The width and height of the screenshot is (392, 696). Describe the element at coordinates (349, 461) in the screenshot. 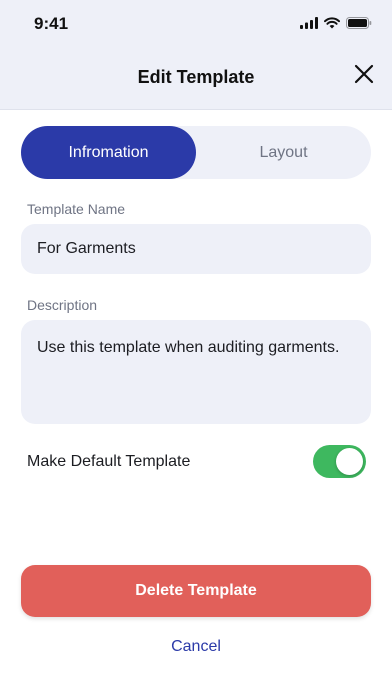

I see `toggle-knob` at that location.